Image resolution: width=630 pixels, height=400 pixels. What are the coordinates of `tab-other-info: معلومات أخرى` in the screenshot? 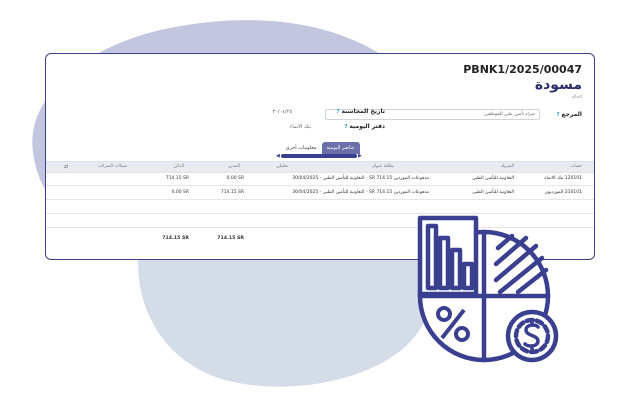 It's located at (301, 148).